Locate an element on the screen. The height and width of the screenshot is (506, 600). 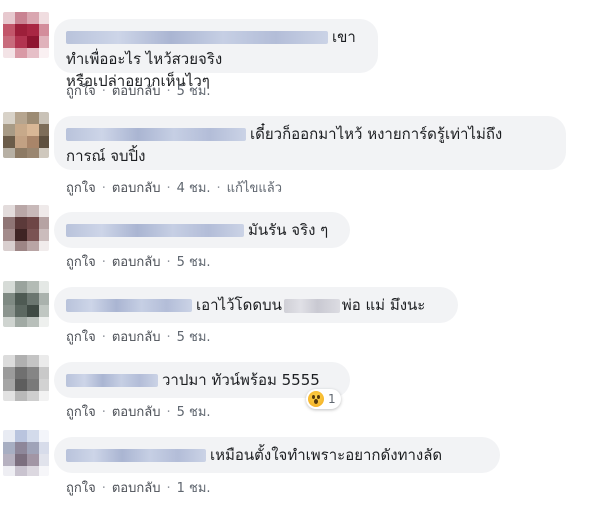
comment-text: มันรัน จริง ๆ is located at coordinates (288, 230).